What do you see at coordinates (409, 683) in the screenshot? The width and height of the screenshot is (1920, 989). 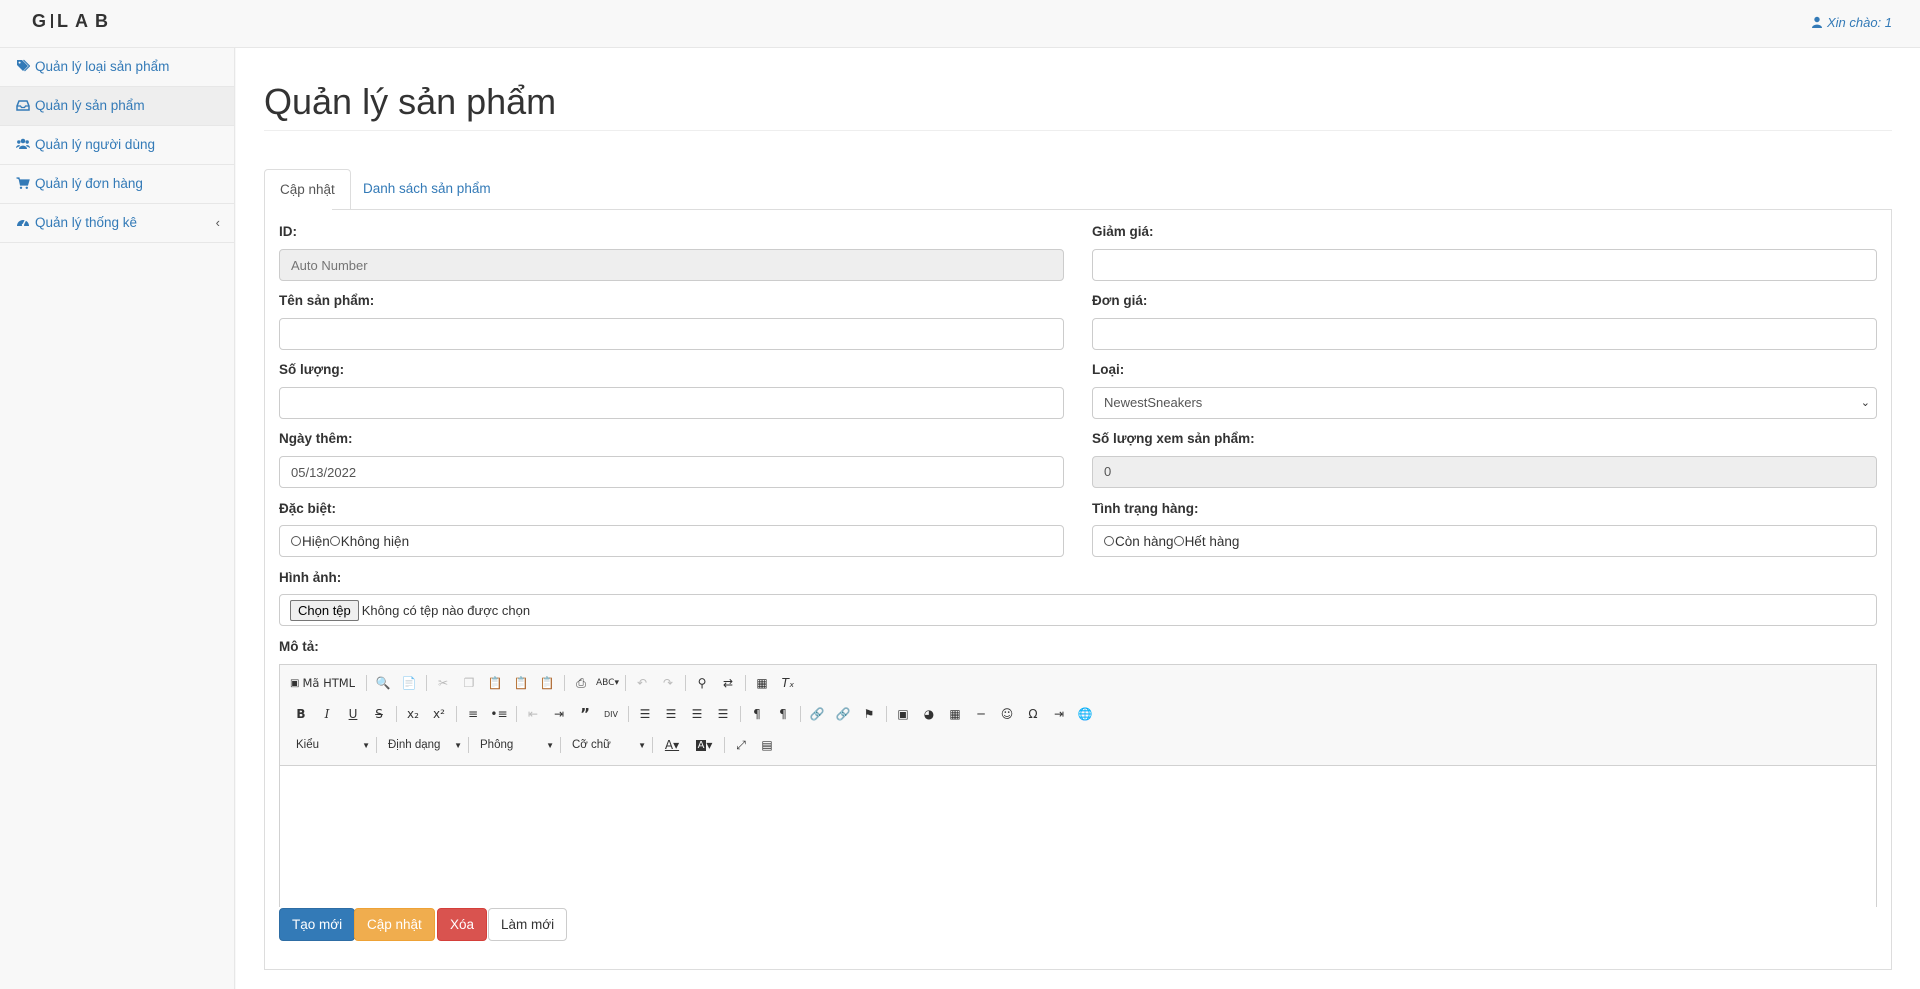 I see `template-icon: 📄` at bounding box center [409, 683].